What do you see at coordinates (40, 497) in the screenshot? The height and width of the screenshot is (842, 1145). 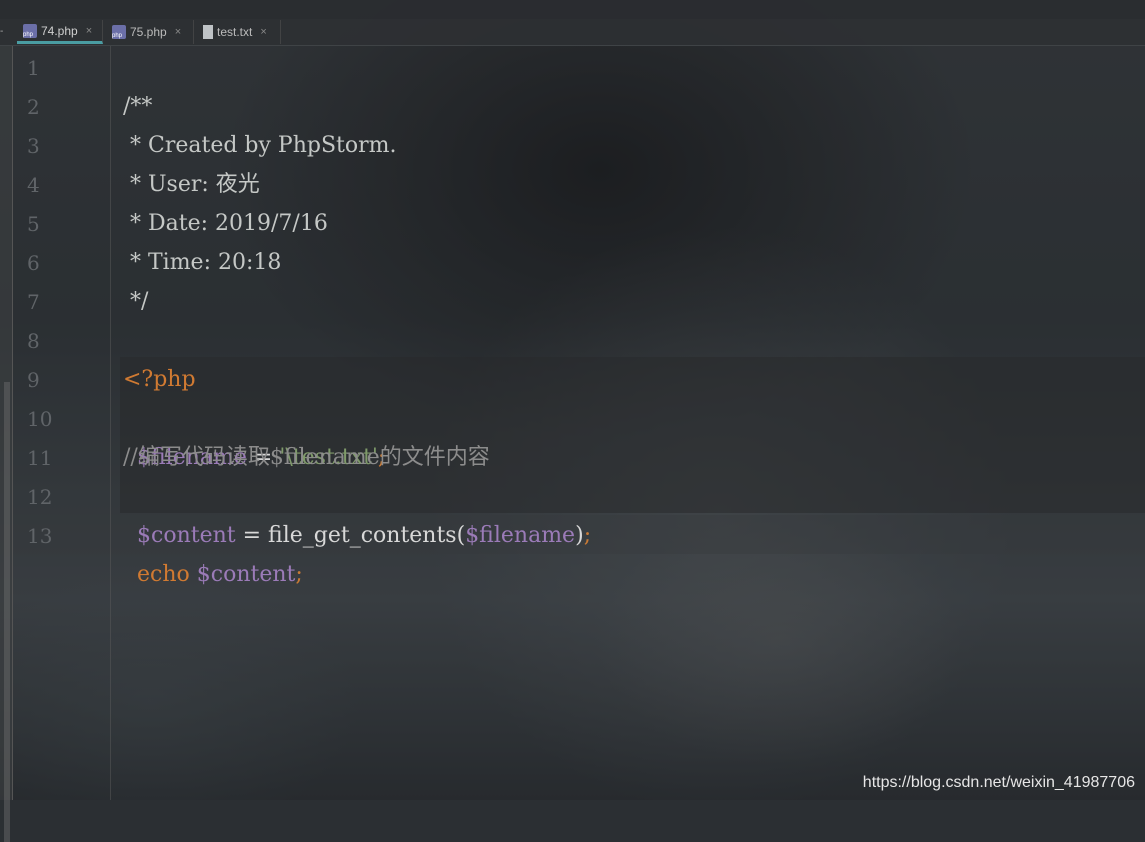 I see `line-number: 12` at bounding box center [40, 497].